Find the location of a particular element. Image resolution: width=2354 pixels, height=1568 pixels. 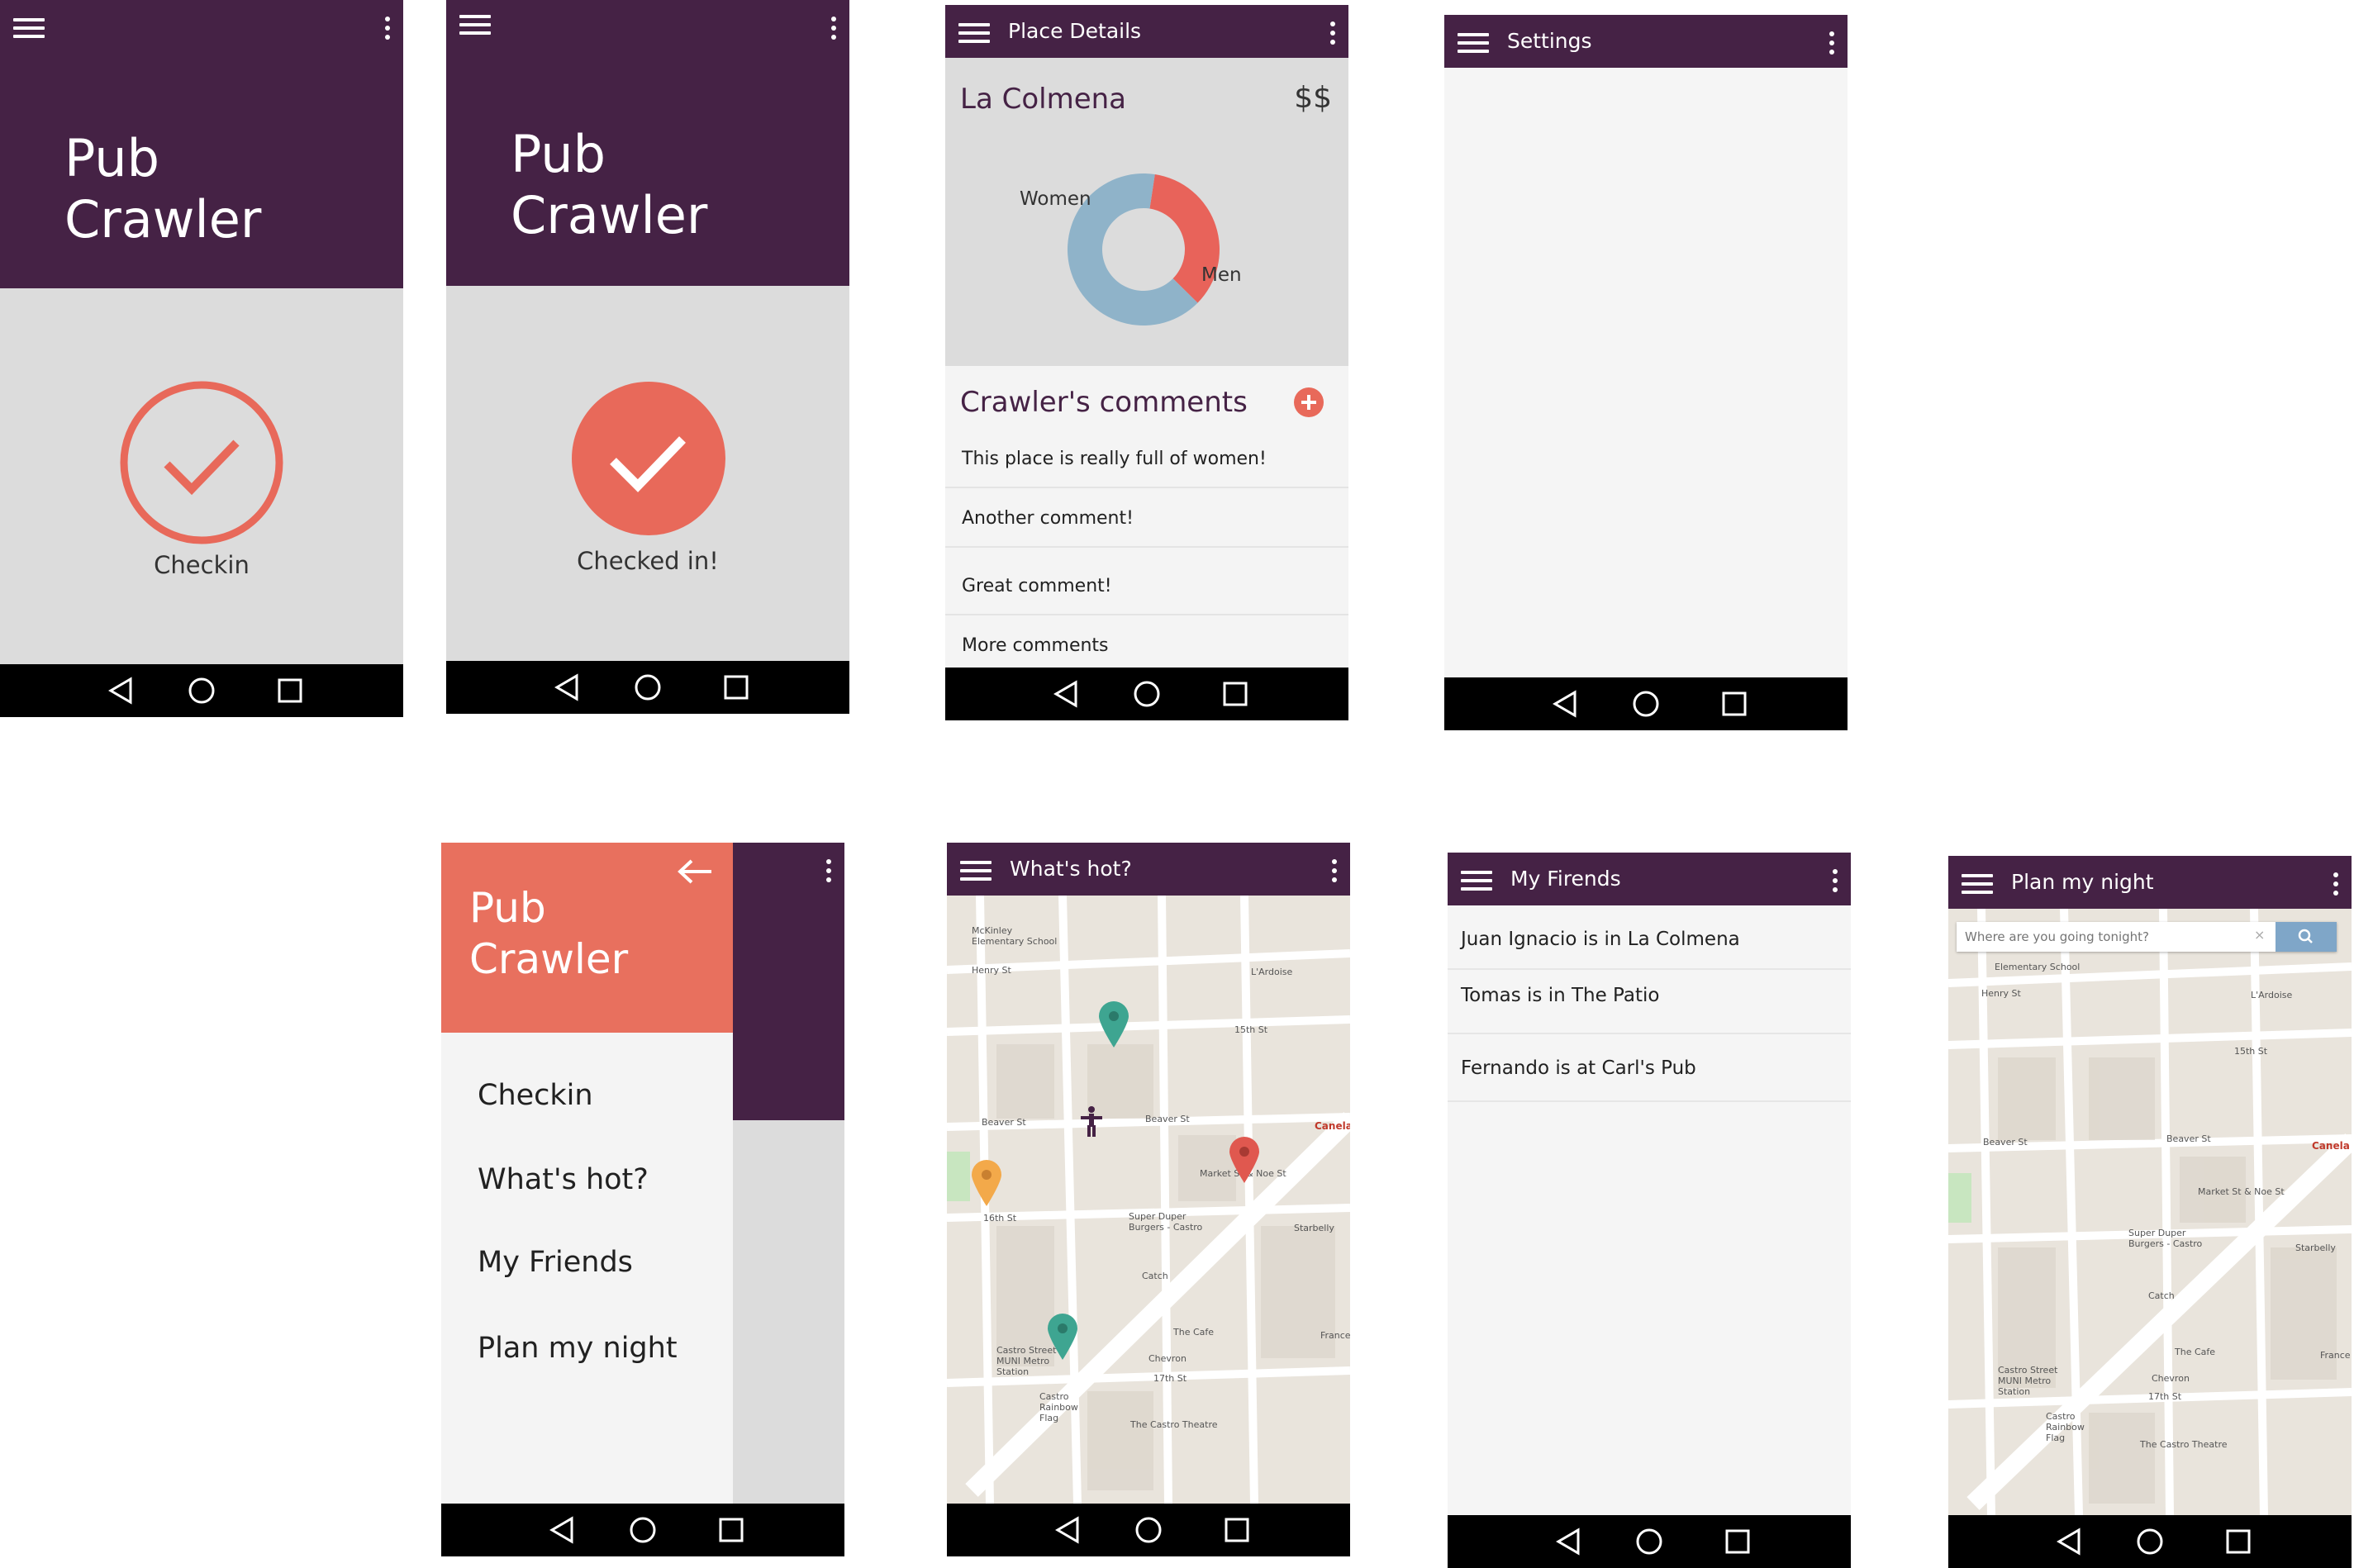

map-label: 15th St is located at coordinates (1251, 1030).